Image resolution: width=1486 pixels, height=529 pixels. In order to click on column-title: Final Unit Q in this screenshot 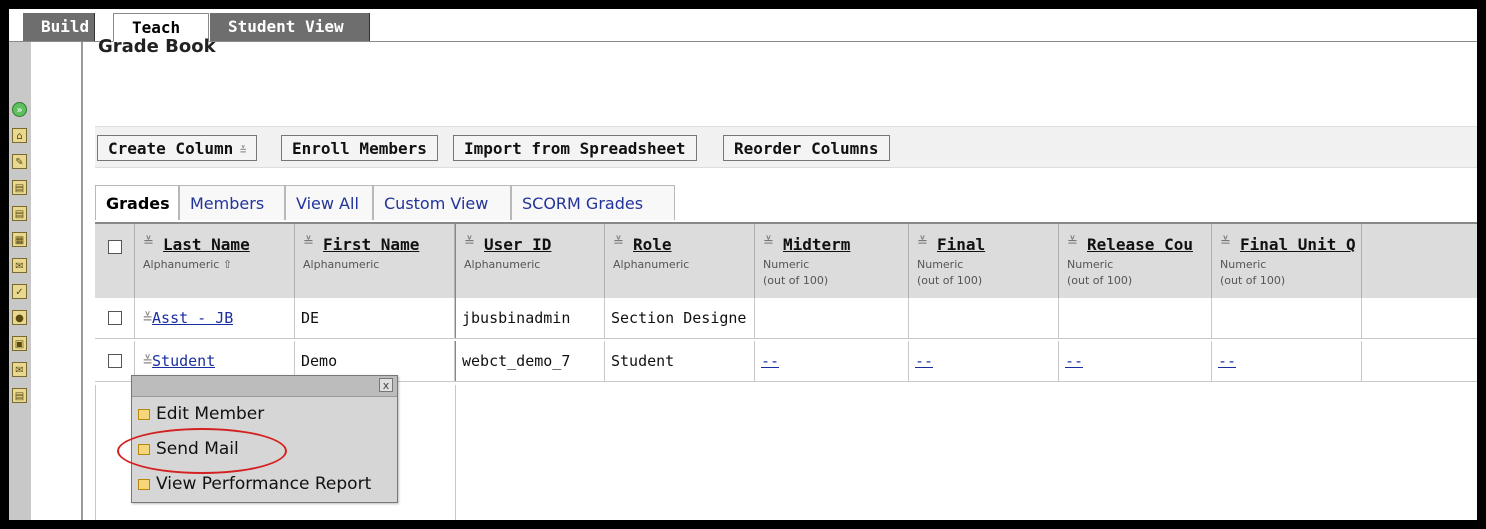, I will do `click(1298, 244)`.